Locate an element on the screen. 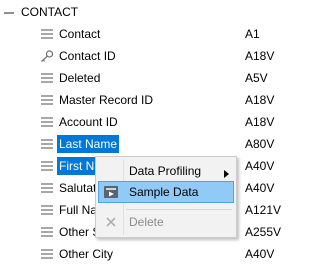  menu-item-sample-data: Sample Data is located at coordinates (166, 192).